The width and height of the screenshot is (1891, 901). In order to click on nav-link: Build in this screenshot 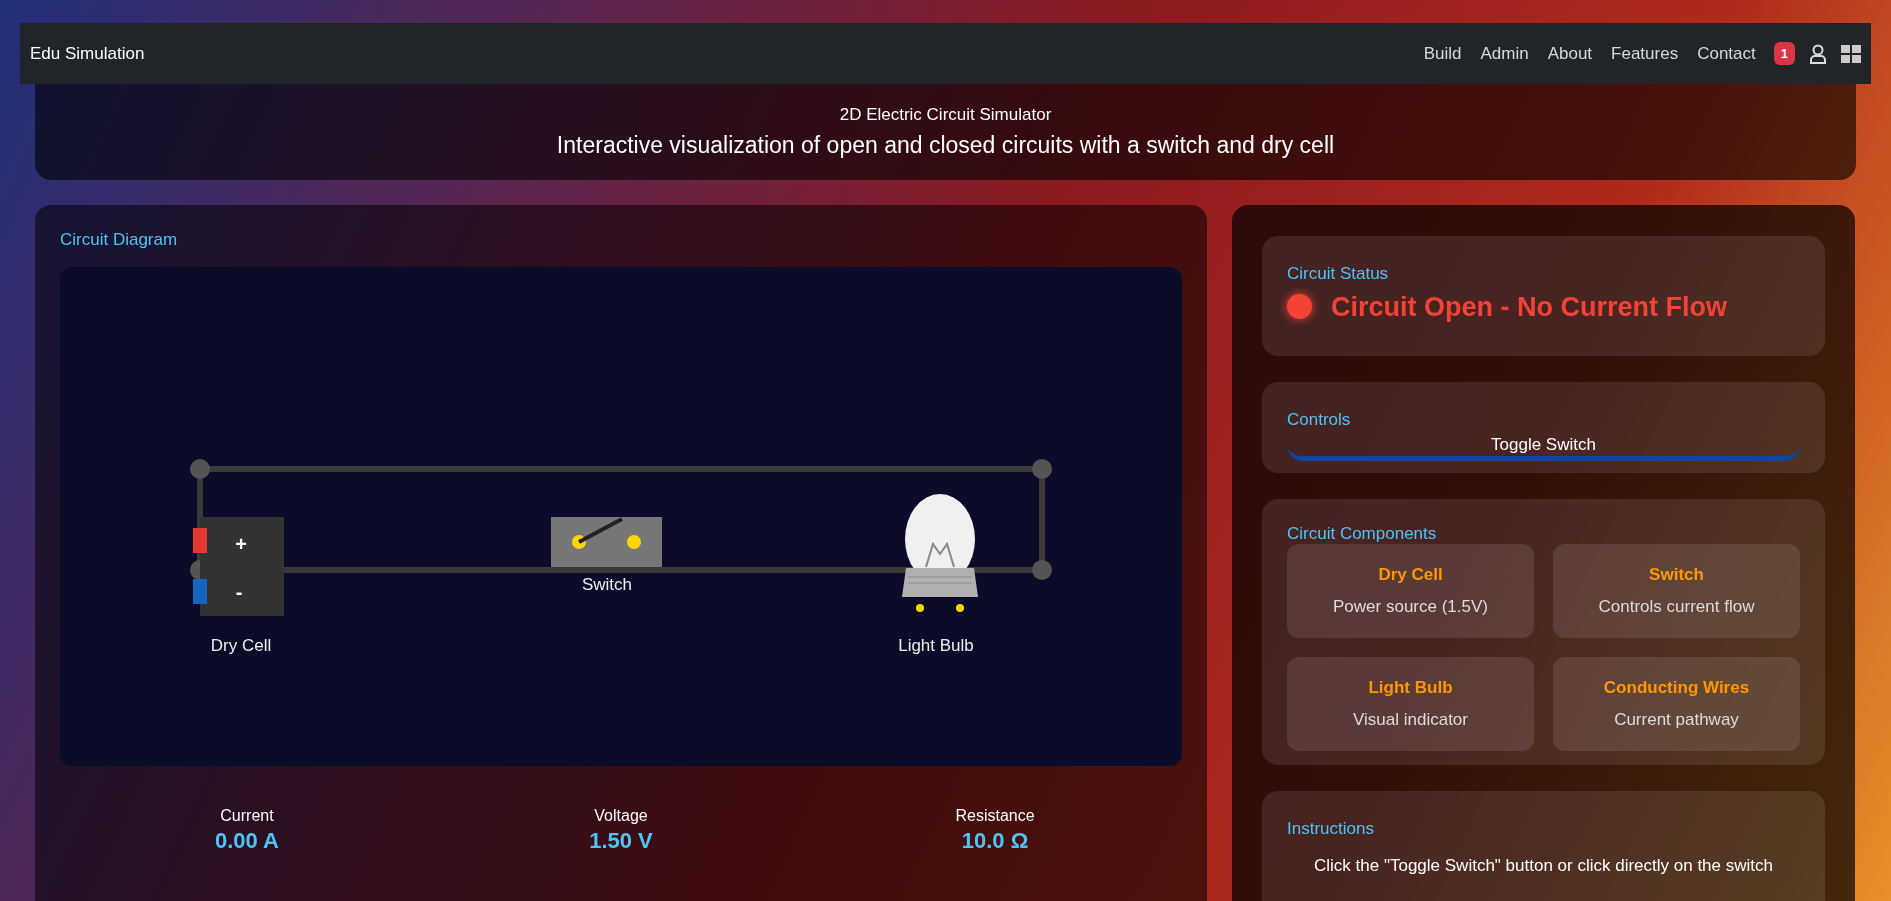, I will do `click(1442, 53)`.